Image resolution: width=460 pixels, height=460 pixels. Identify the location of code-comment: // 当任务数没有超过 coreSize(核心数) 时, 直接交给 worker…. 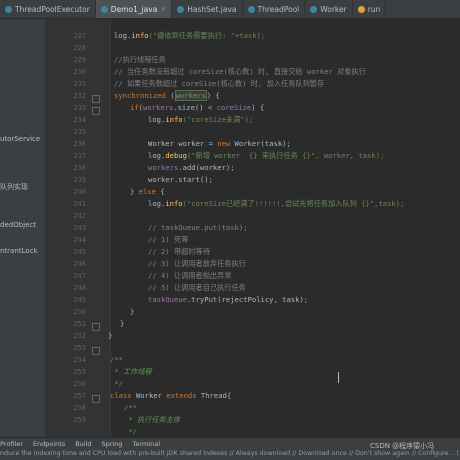
(240, 71).